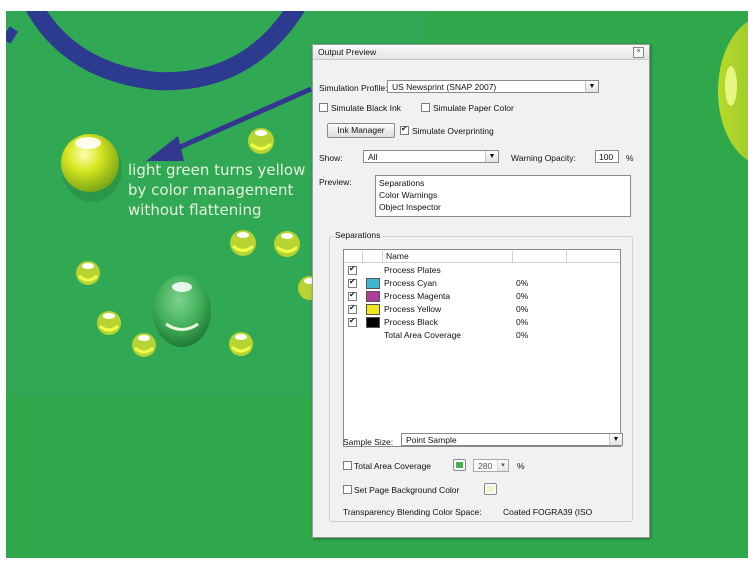  I want to click on simulation-profile-label: Simulation Profile:, so click(353, 88).